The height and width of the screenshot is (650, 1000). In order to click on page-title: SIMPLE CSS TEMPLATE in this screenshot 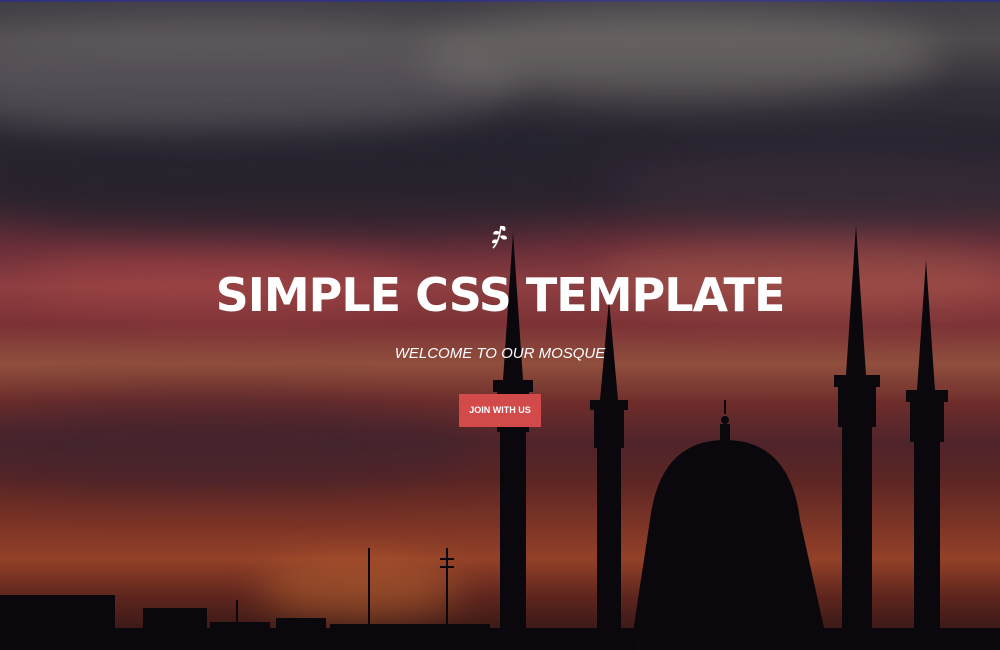, I will do `click(500, 295)`.